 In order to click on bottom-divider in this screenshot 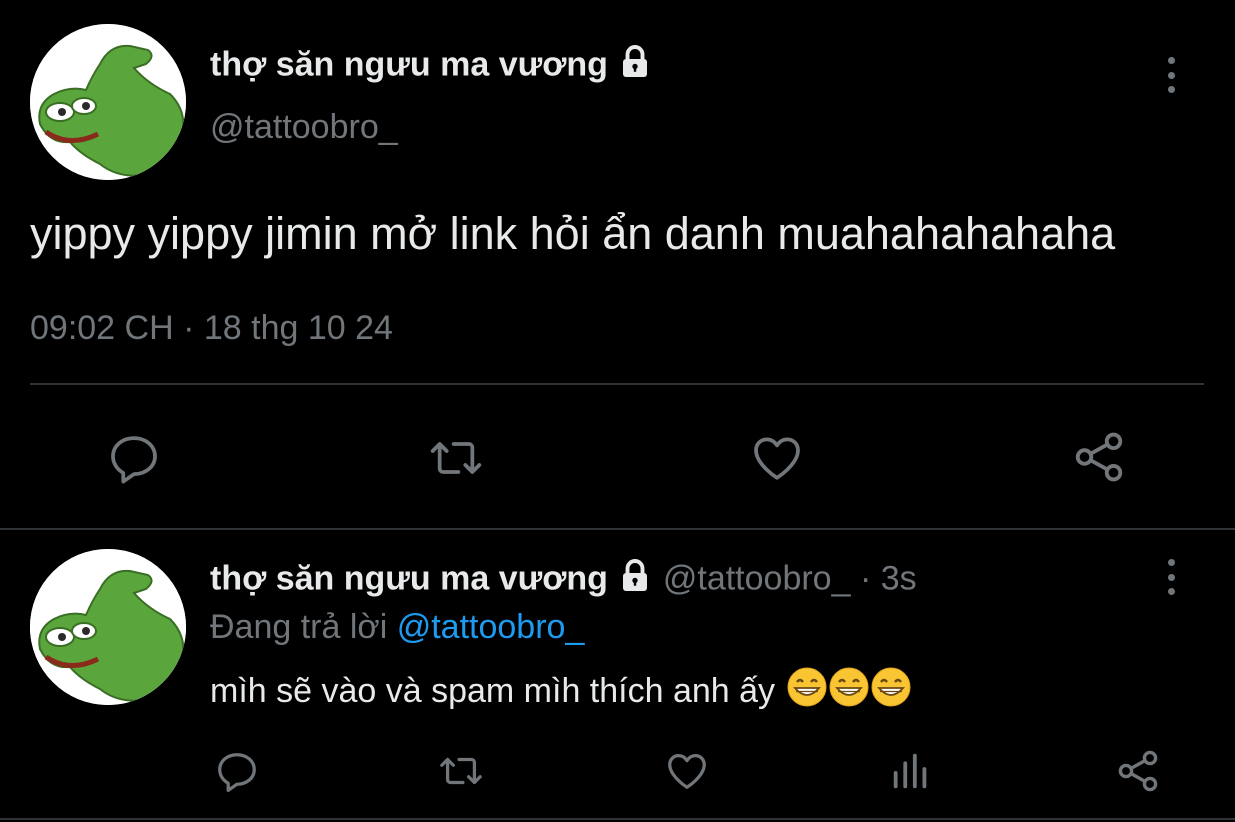, I will do `click(617, 819)`.